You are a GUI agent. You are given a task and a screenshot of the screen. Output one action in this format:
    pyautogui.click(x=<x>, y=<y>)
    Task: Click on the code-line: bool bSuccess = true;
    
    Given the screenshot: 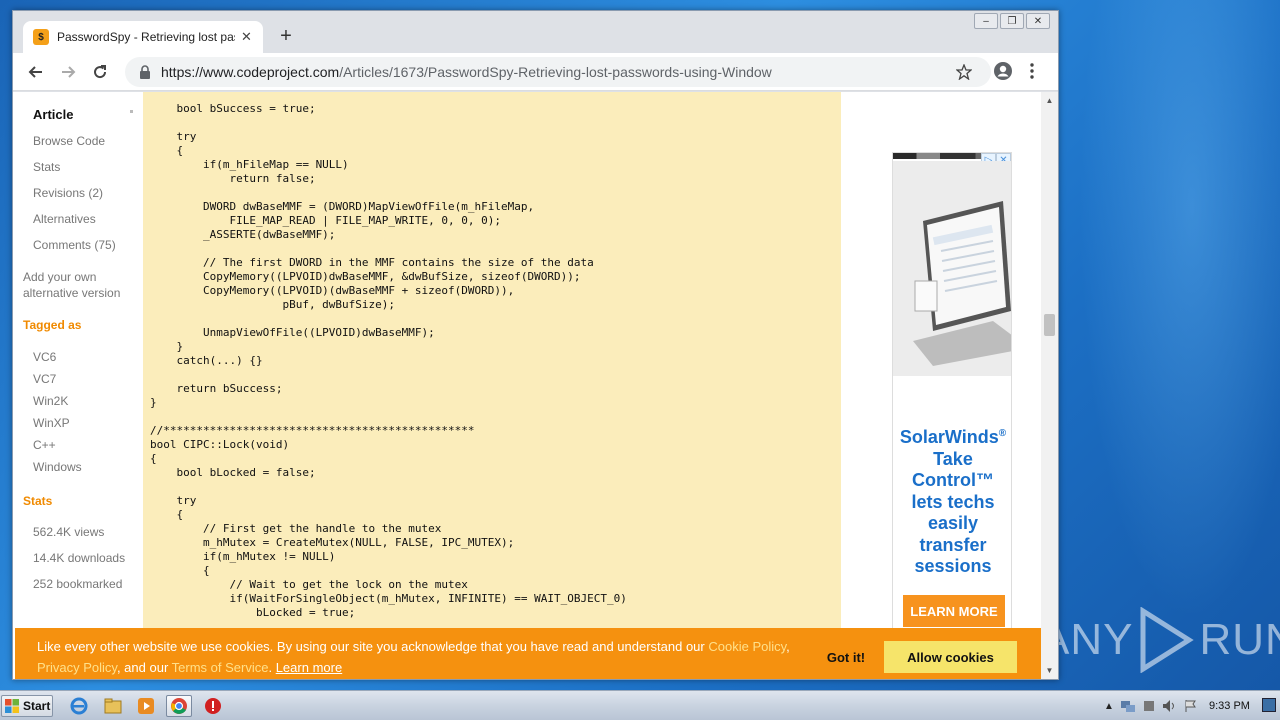 What is the action you would take?
    pyautogui.click(x=233, y=108)
    